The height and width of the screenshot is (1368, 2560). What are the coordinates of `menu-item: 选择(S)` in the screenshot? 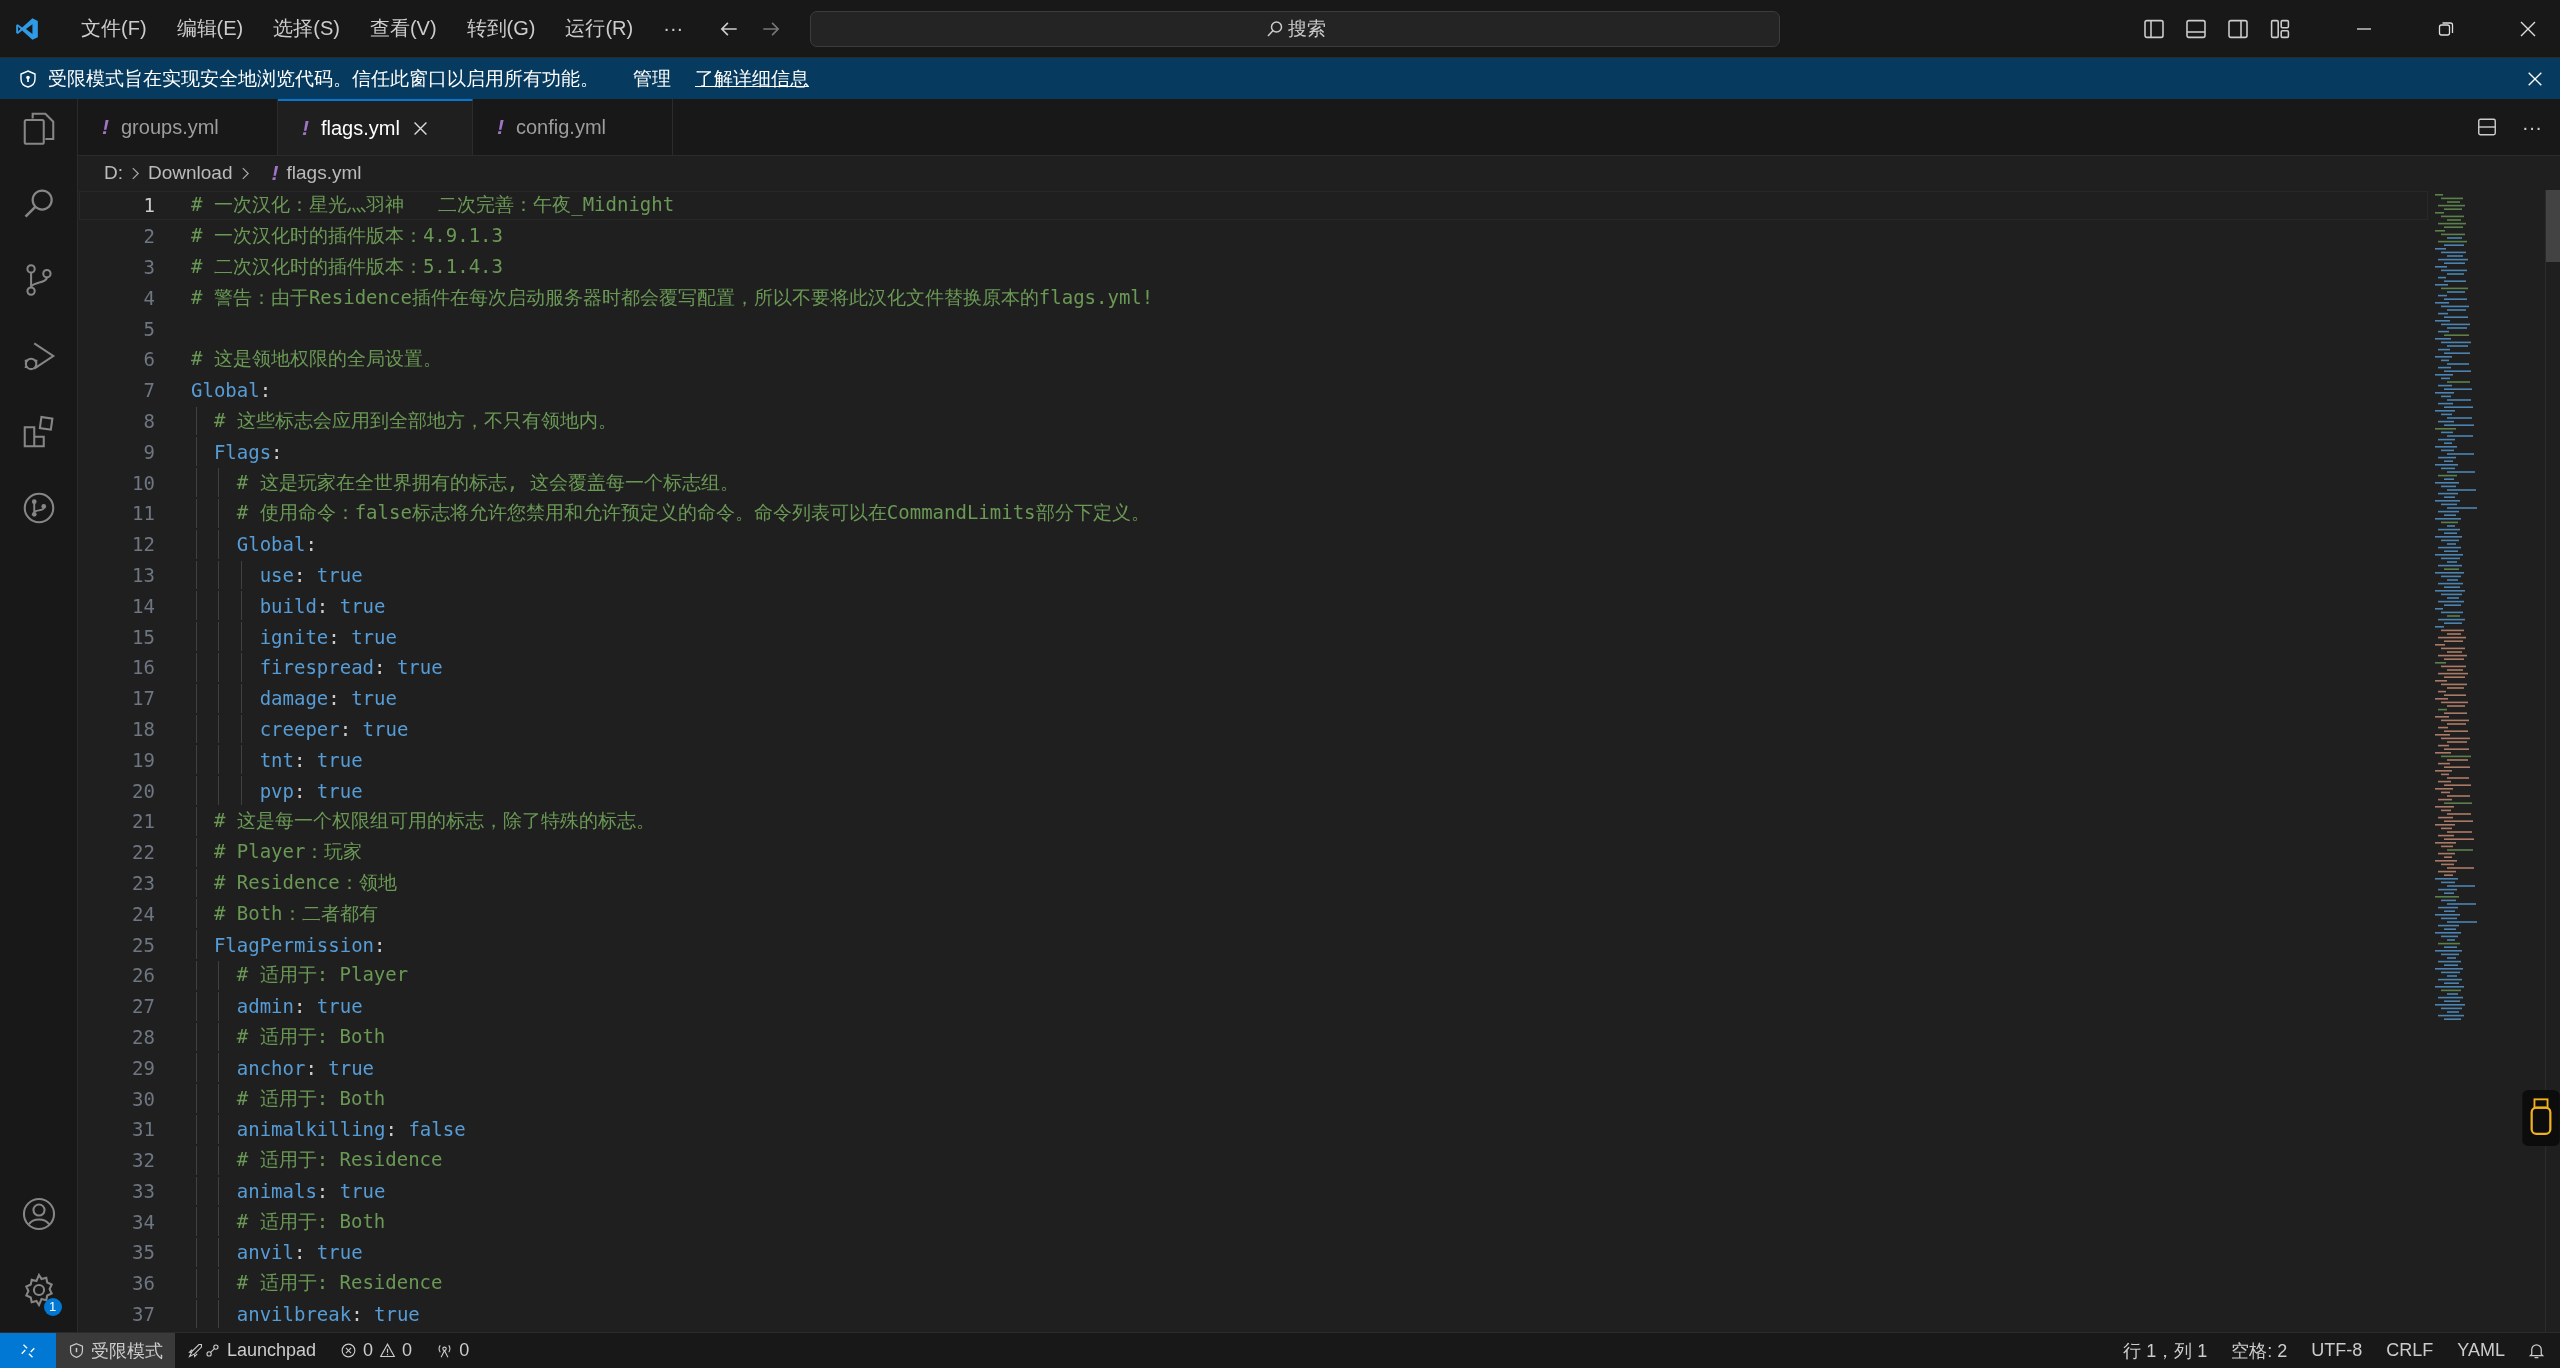 It's located at (306, 28).